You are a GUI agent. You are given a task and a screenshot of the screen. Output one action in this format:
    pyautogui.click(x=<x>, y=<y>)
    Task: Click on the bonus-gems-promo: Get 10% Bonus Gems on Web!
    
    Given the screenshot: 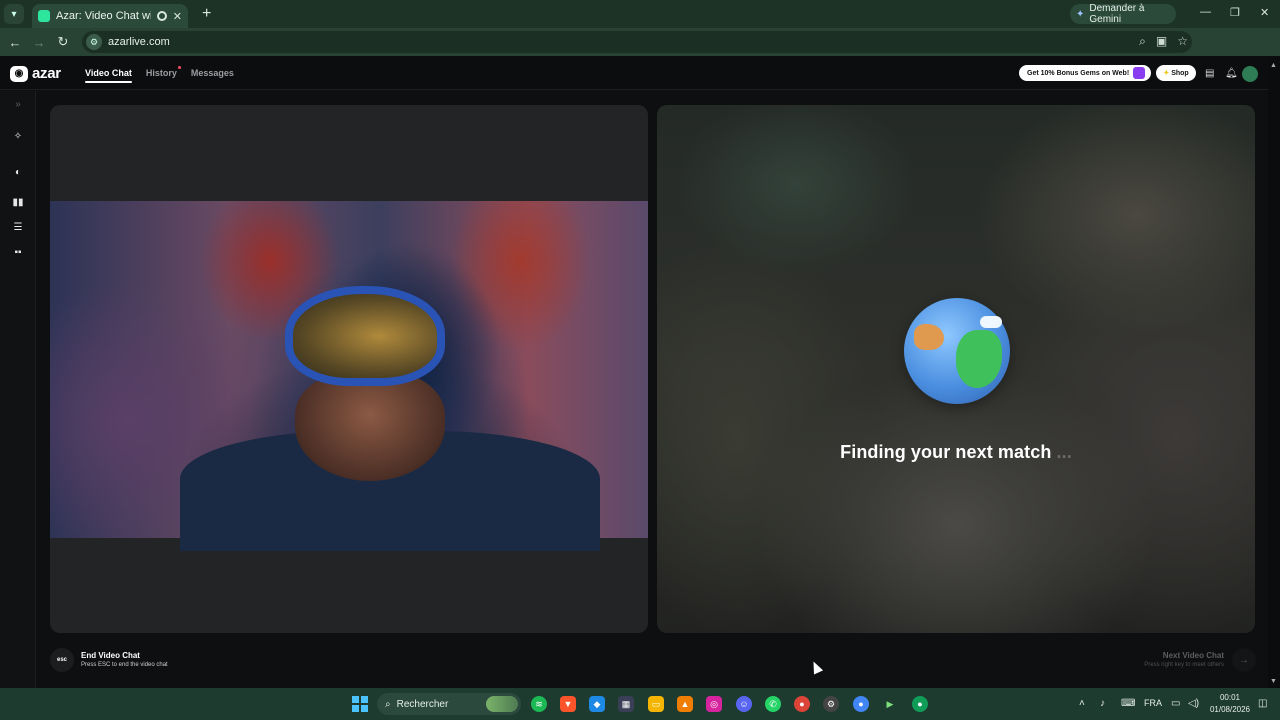 What is the action you would take?
    pyautogui.click(x=1085, y=73)
    